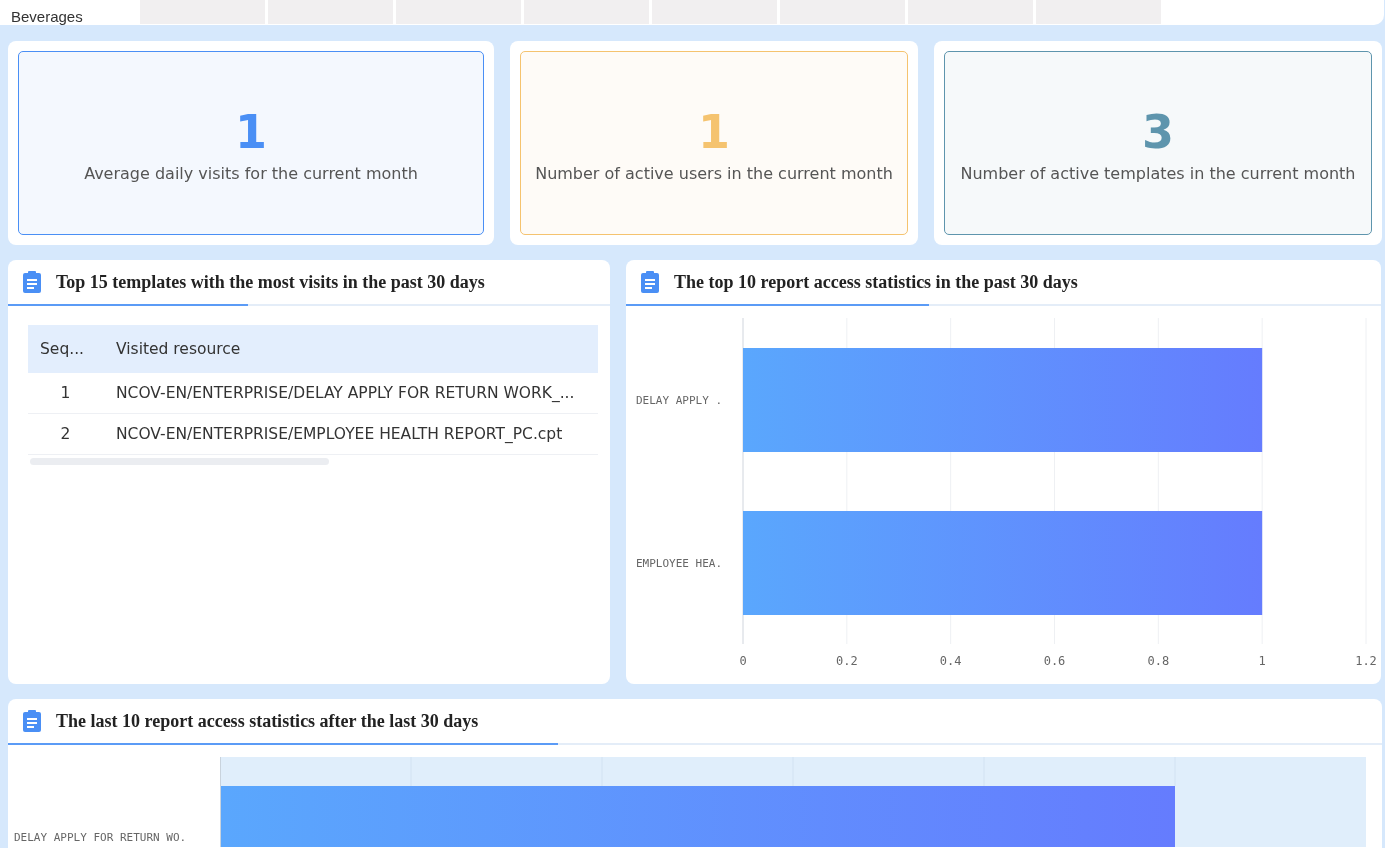 This screenshot has width=1385, height=848. What do you see at coordinates (1158, 661) in the screenshot?
I see `axis-tick-label: 0.8` at bounding box center [1158, 661].